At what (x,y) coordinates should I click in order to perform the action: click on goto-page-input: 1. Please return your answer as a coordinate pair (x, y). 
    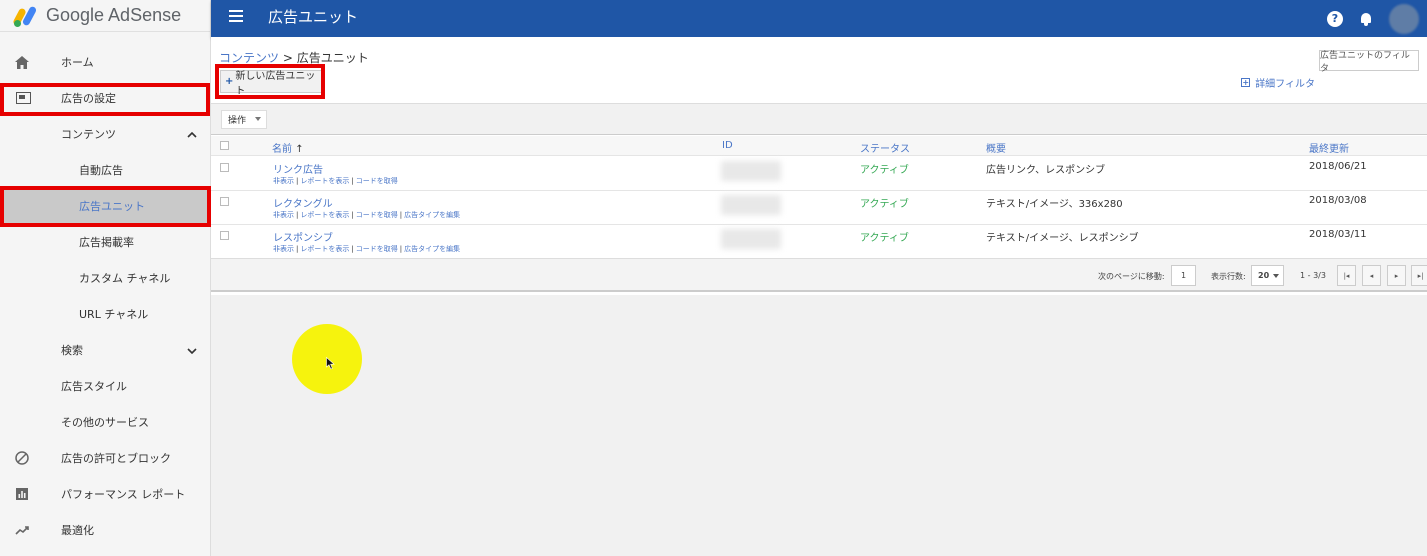
    Looking at the image, I should click on (1183, 275).